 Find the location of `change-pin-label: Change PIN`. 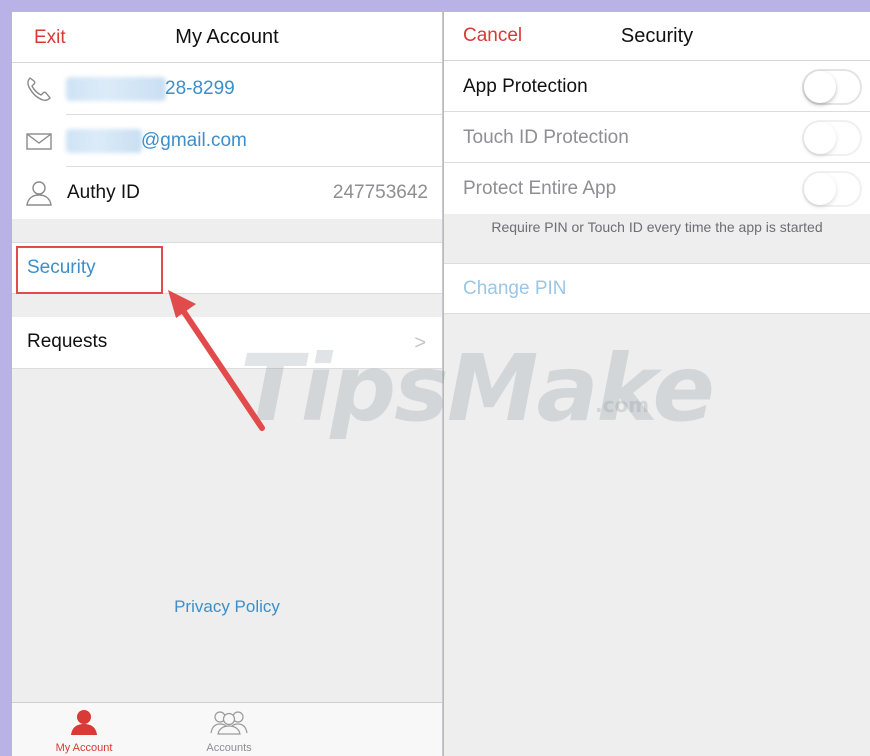

change-pin-label: Change PIN is located at coordinates (515, 288).